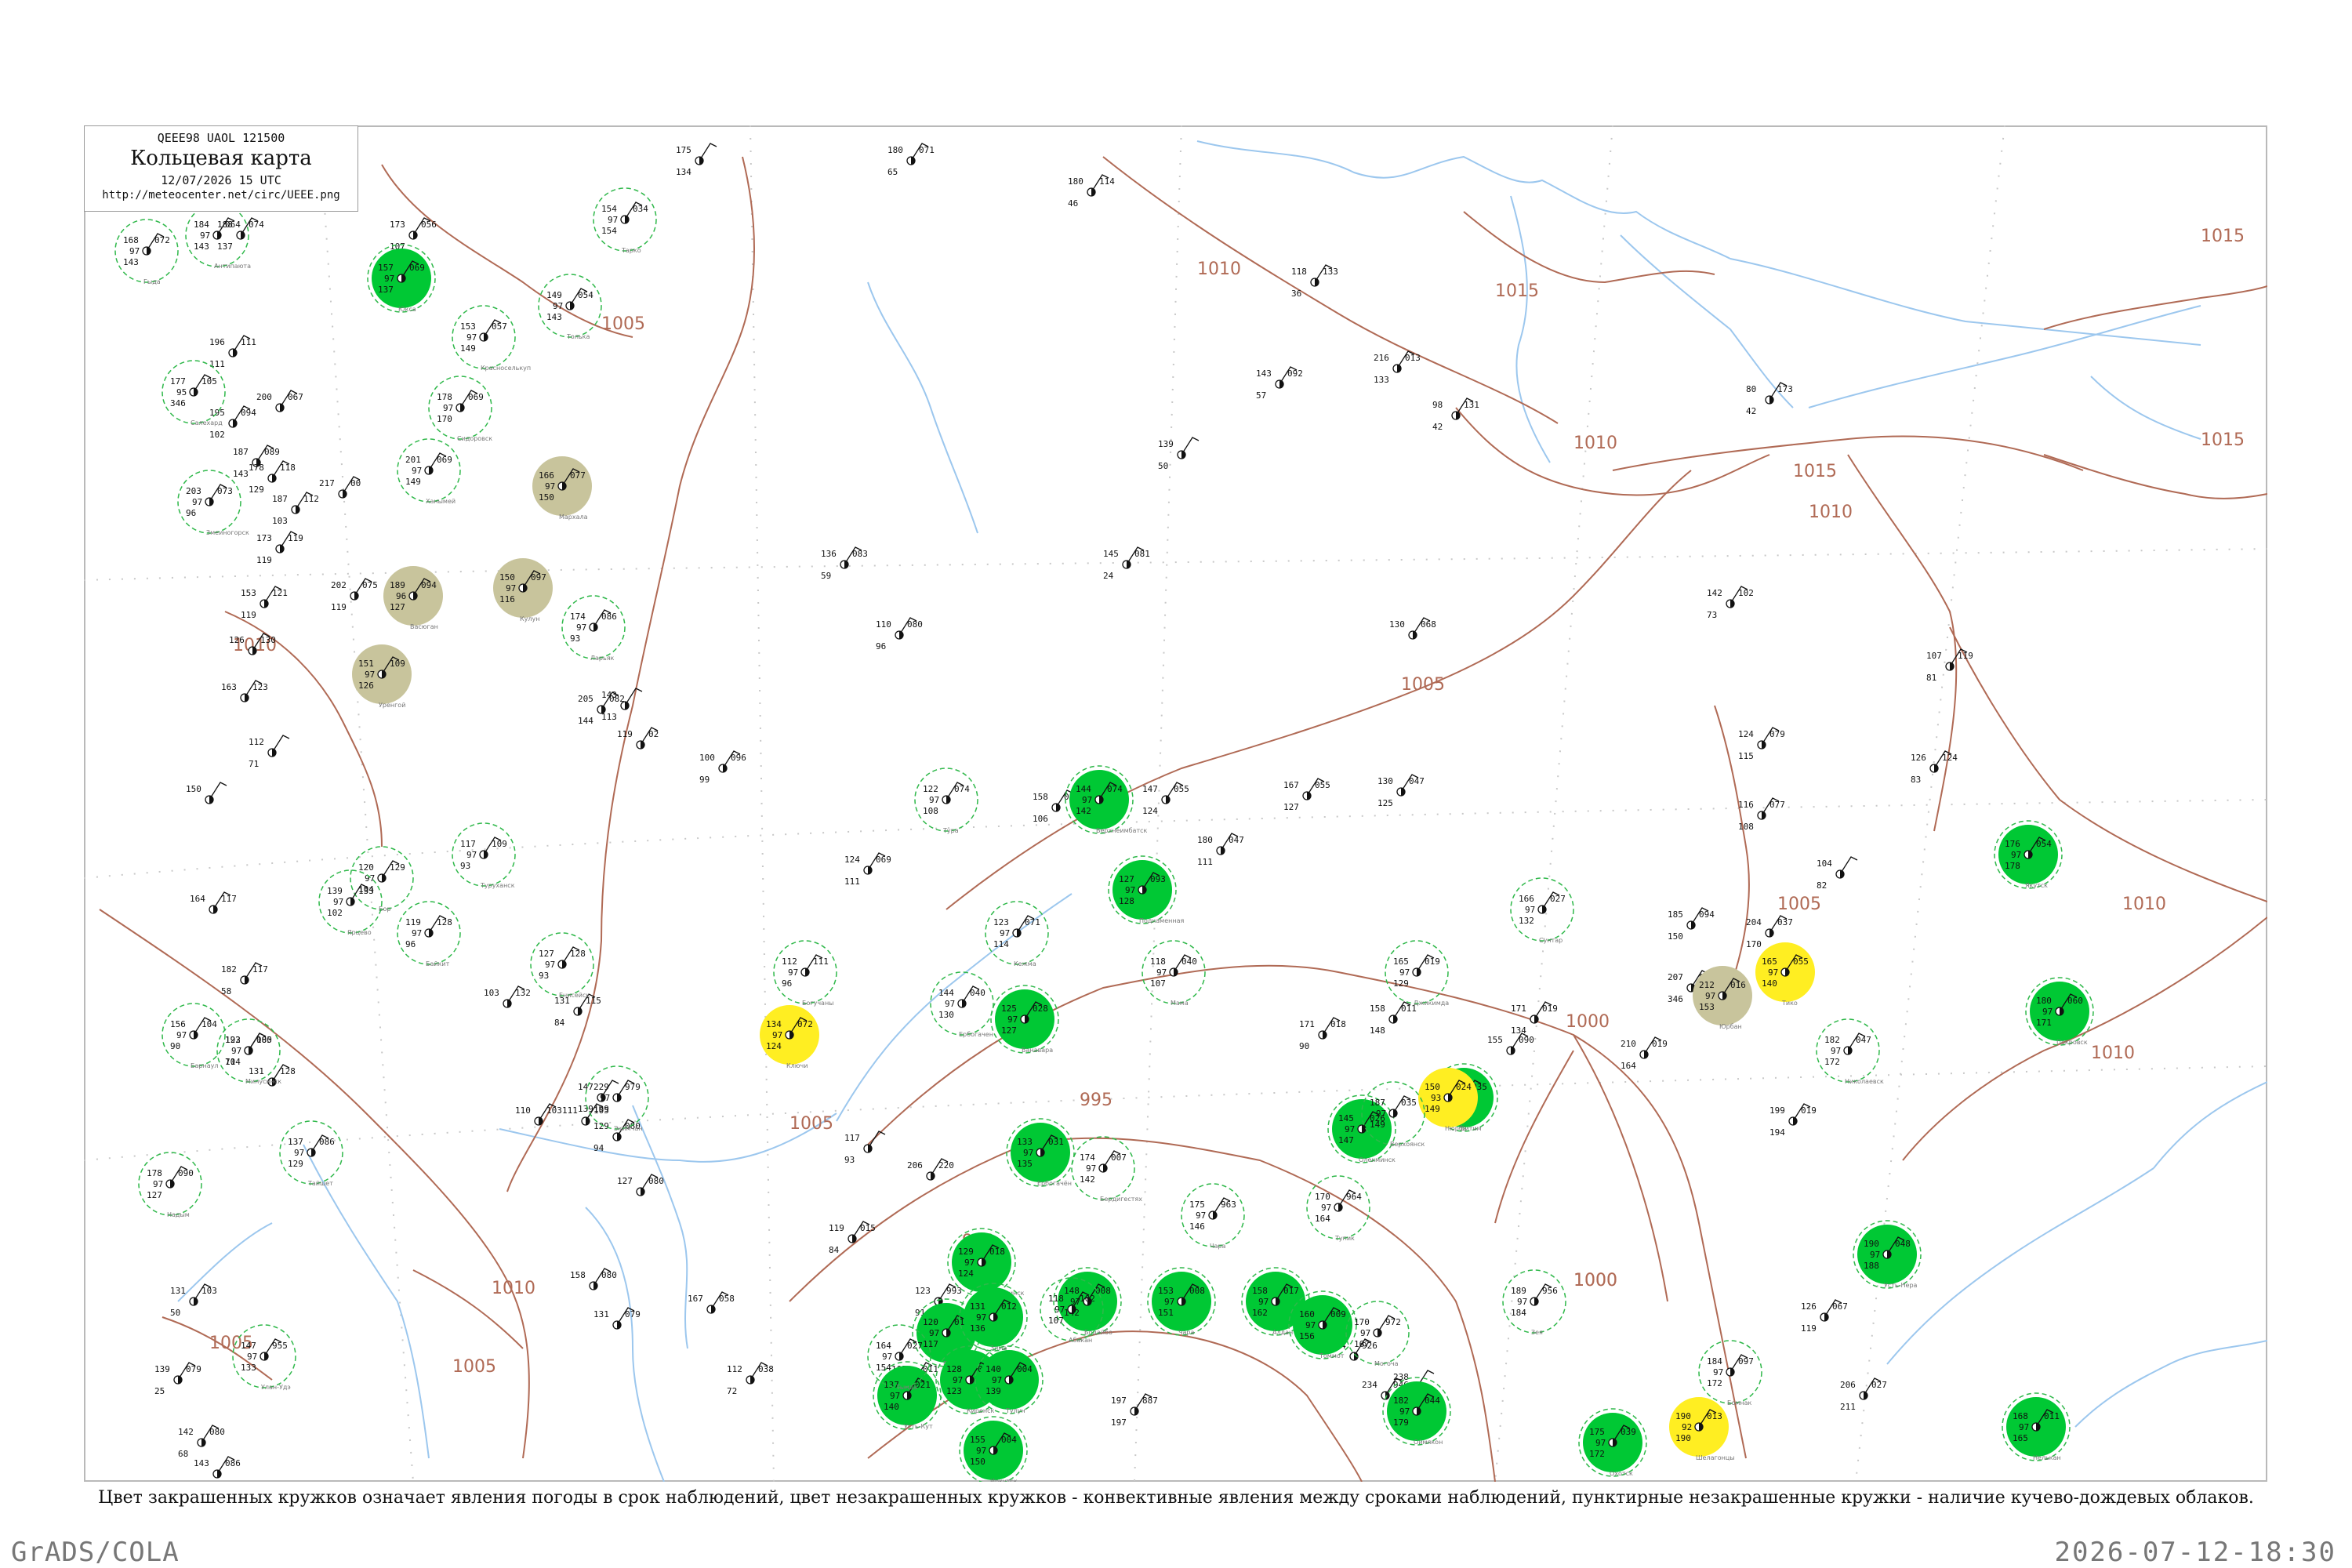 This screenshot has height=1568, width=2352. Describe the element at coordinates (1401, 791) in the screenshot. I see `weather-station: 130 125 047` at that location.